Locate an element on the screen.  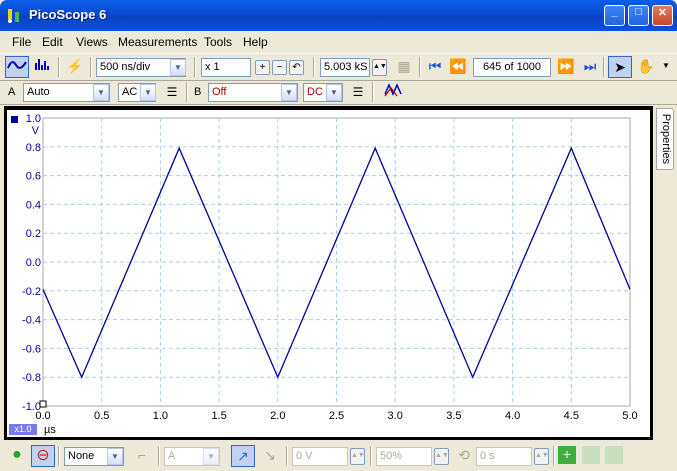
trigger-level-field: 0 V is located at coordinates (320, 456).